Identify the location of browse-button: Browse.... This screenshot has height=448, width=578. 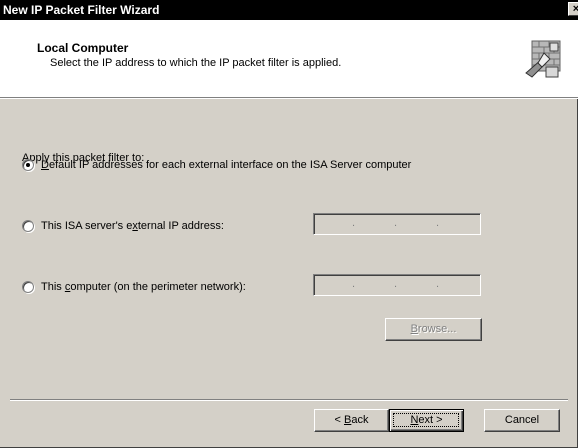
(433, 329).